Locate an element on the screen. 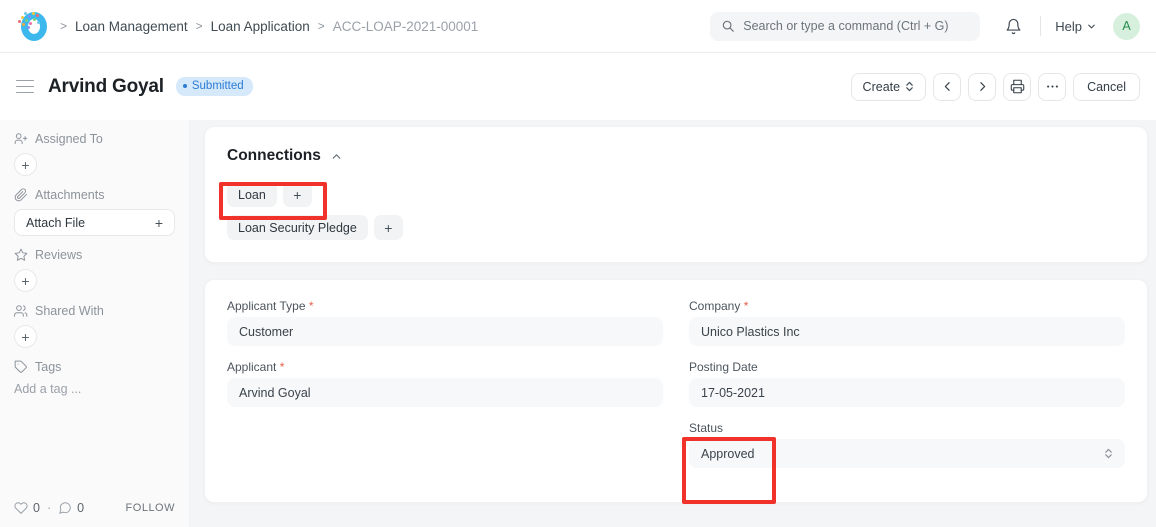  titlebar-actions: Create Cancel is located at coordinates (995, 86).